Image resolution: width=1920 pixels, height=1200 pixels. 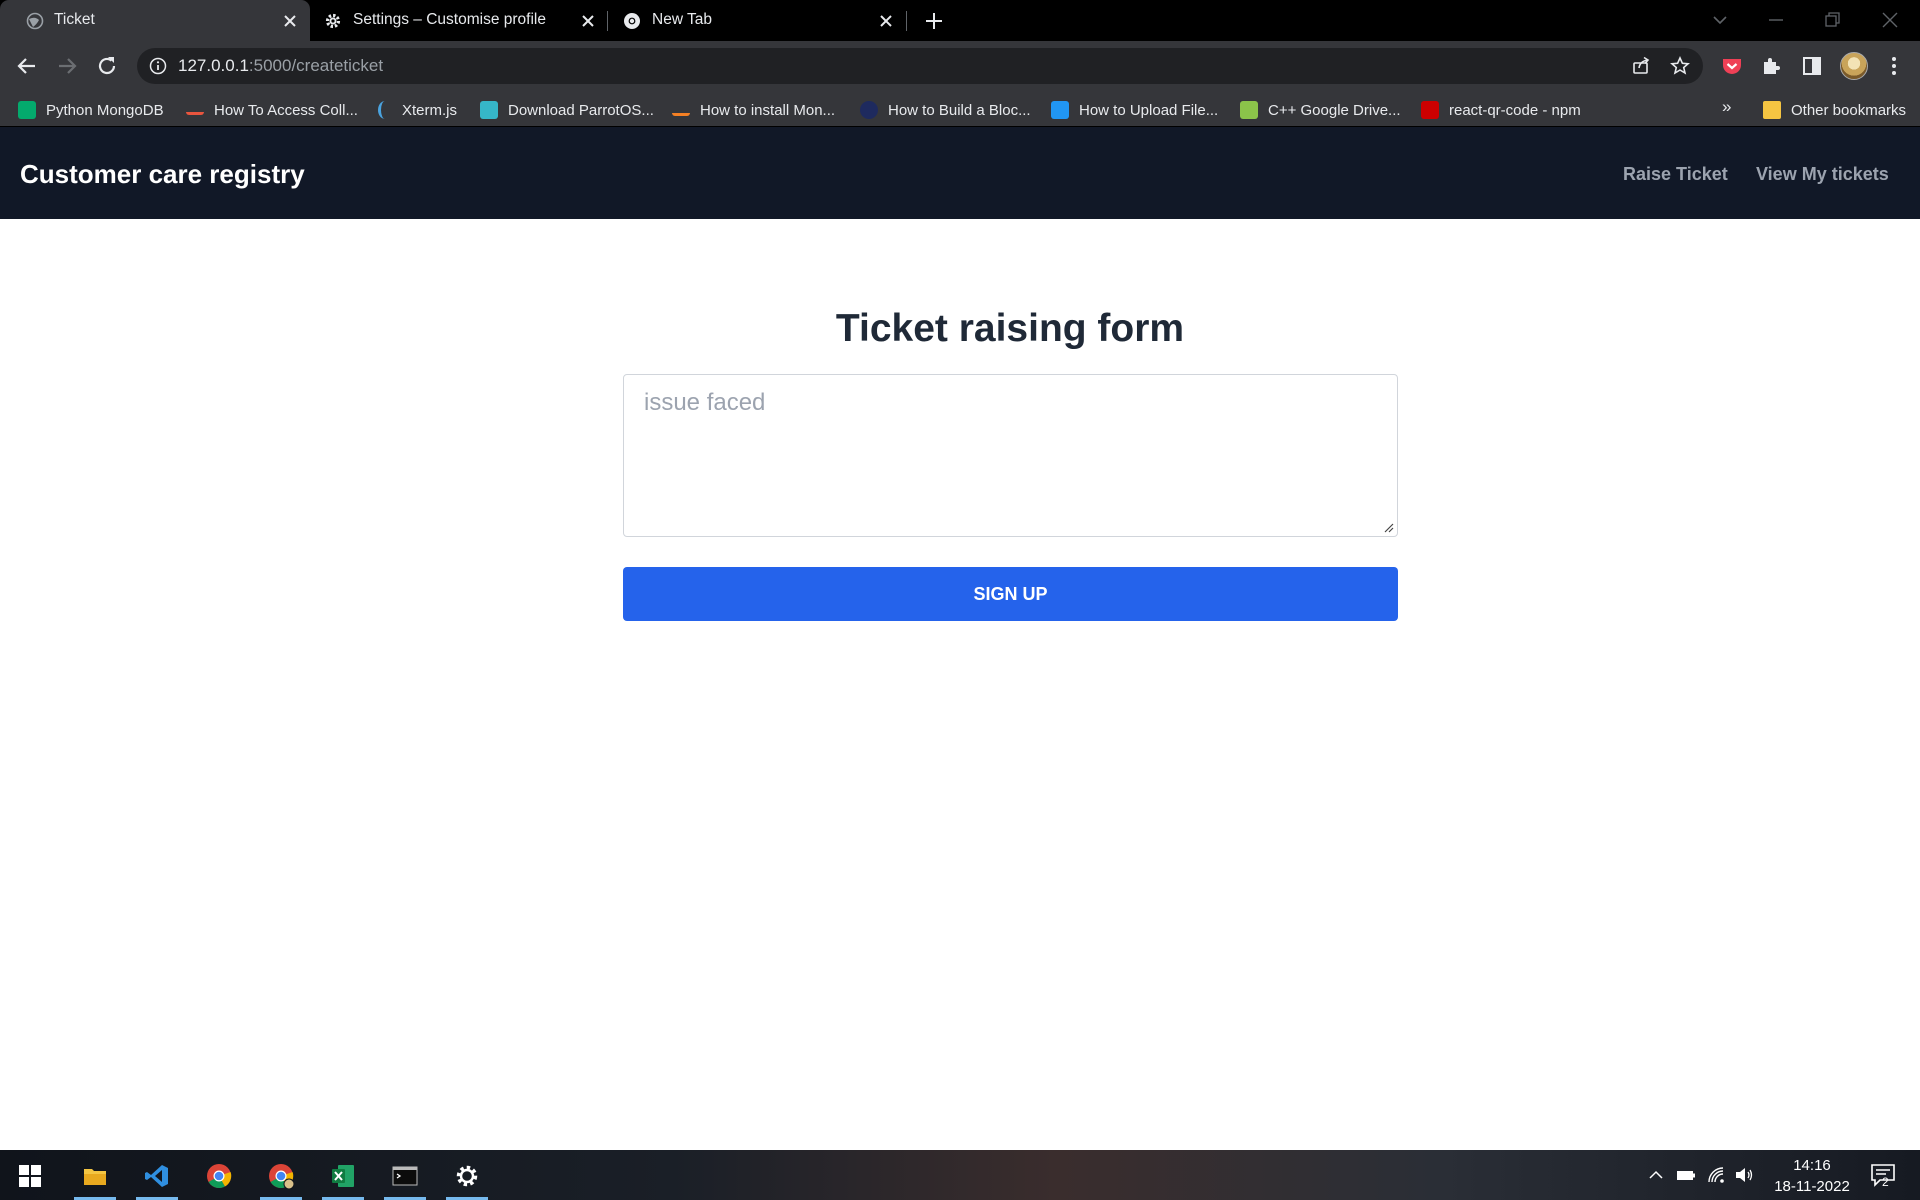 I want to click on url-text: 127.0.0.1:5000/createticket, so click(x=280, y=66).